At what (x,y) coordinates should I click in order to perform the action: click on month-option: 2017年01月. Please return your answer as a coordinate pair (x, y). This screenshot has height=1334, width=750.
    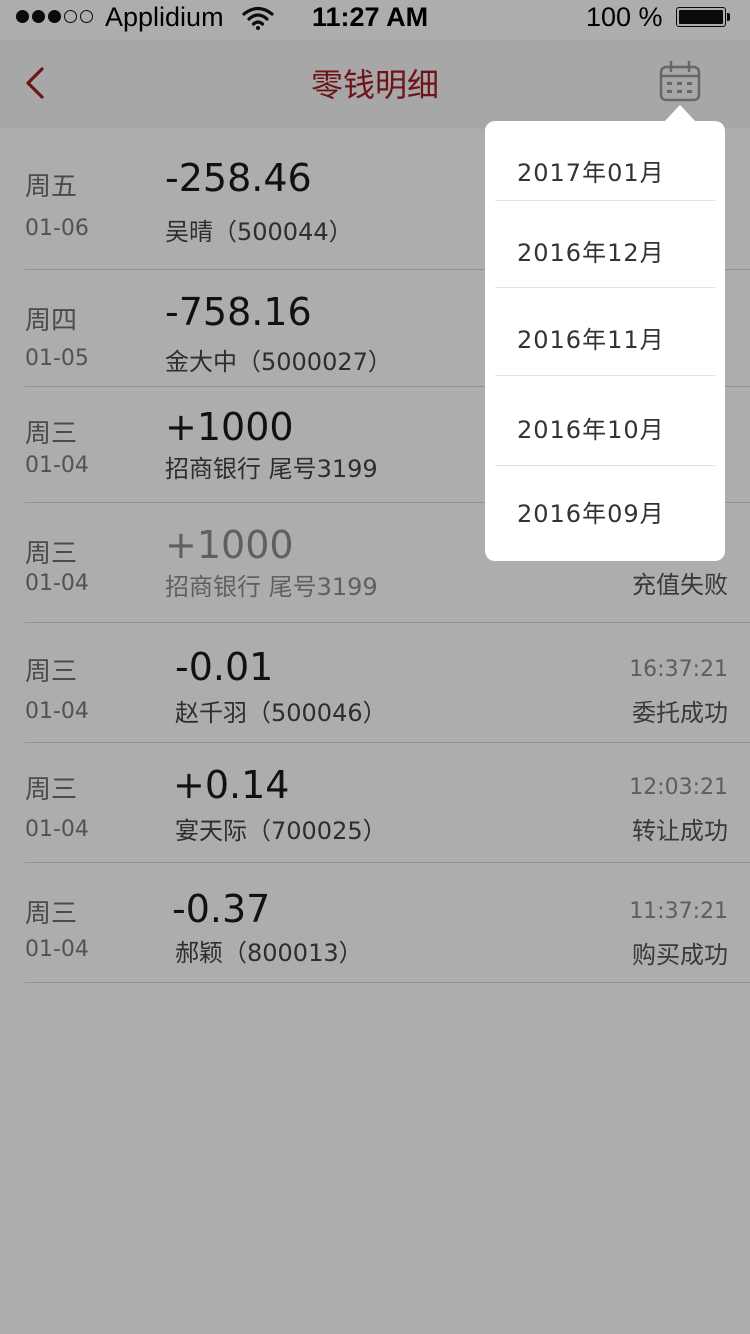
    Looking at the image, I should click on (605, 161).